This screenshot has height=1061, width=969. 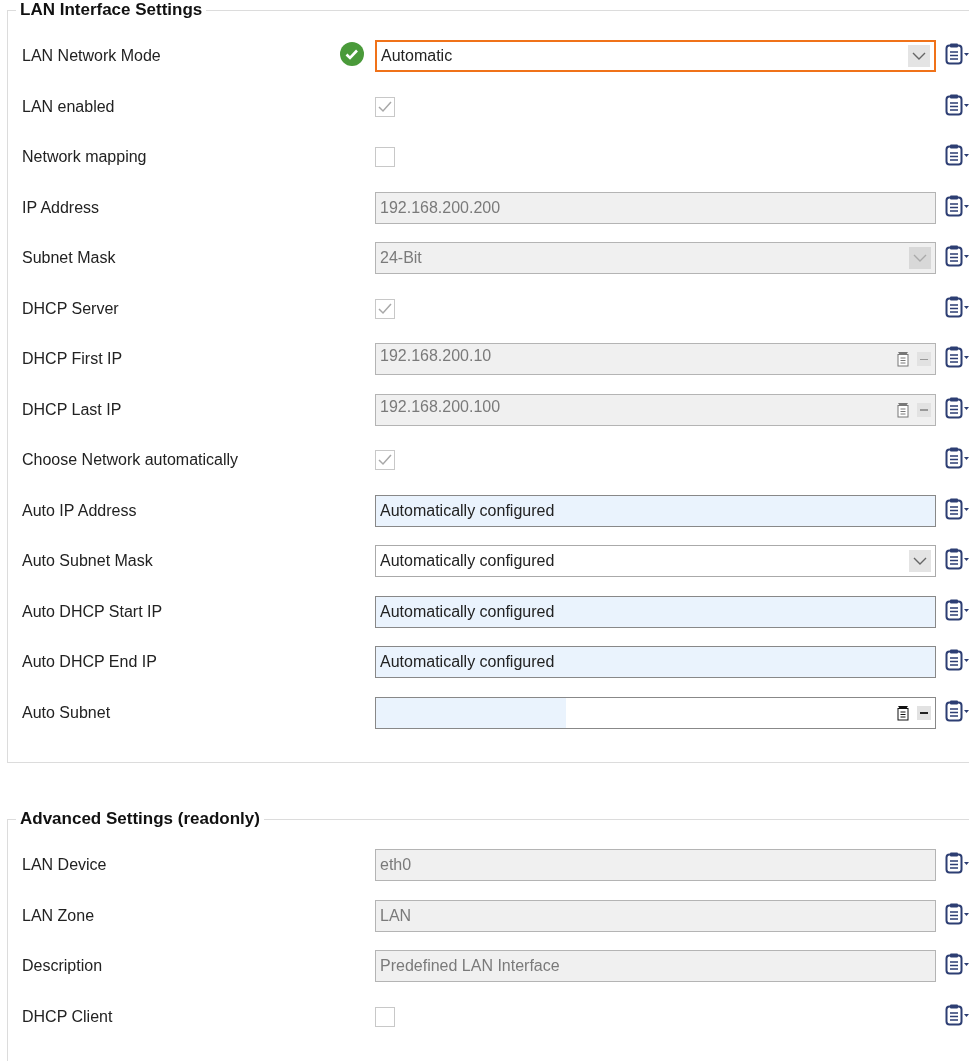 What do you see at coordinates (69, 258) in the screenshot?
I see `field-label: Subnet Mask` at bounding box center [69, 258].